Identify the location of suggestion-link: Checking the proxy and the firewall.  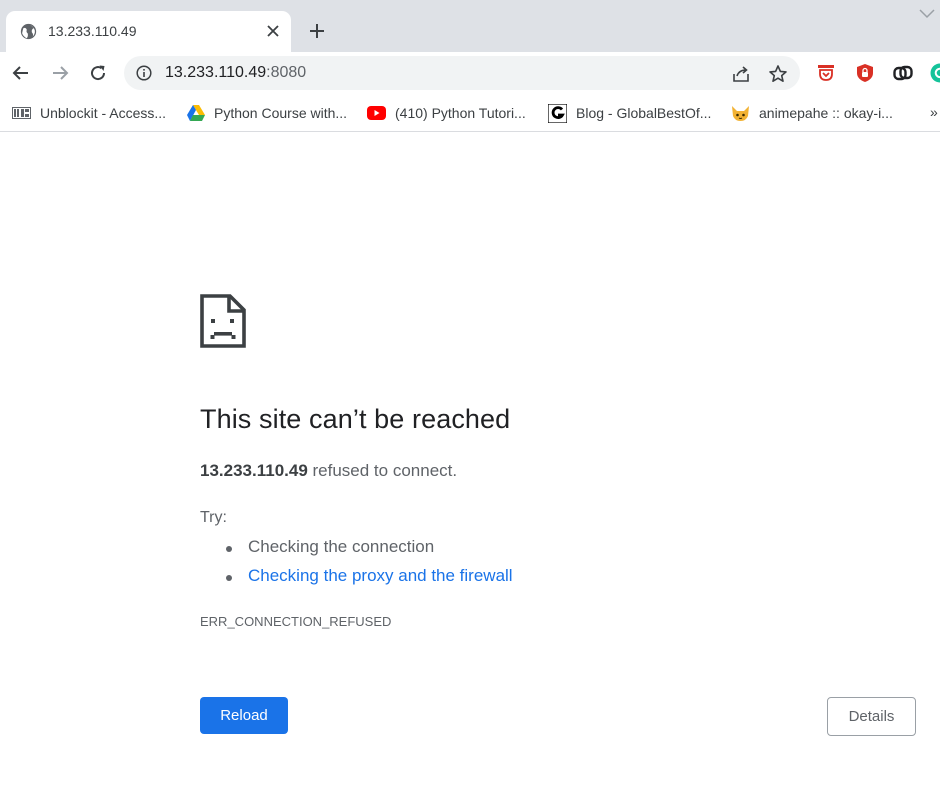
(380, 576).